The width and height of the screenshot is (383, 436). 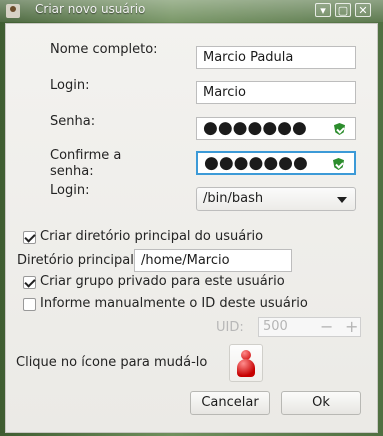 What do you see at coordinates (152, 236) in the screenshot?
I see `create-home-label: Criar diretório principal do usuário` at bounding box center [152, 236].